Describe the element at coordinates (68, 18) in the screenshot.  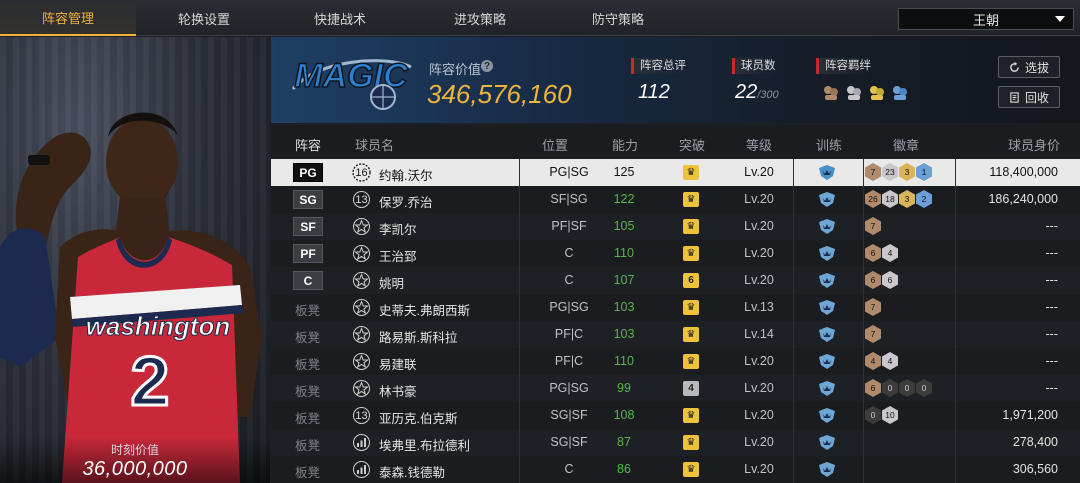
I see `tab-lineup-management: 阵容管理` at that location.